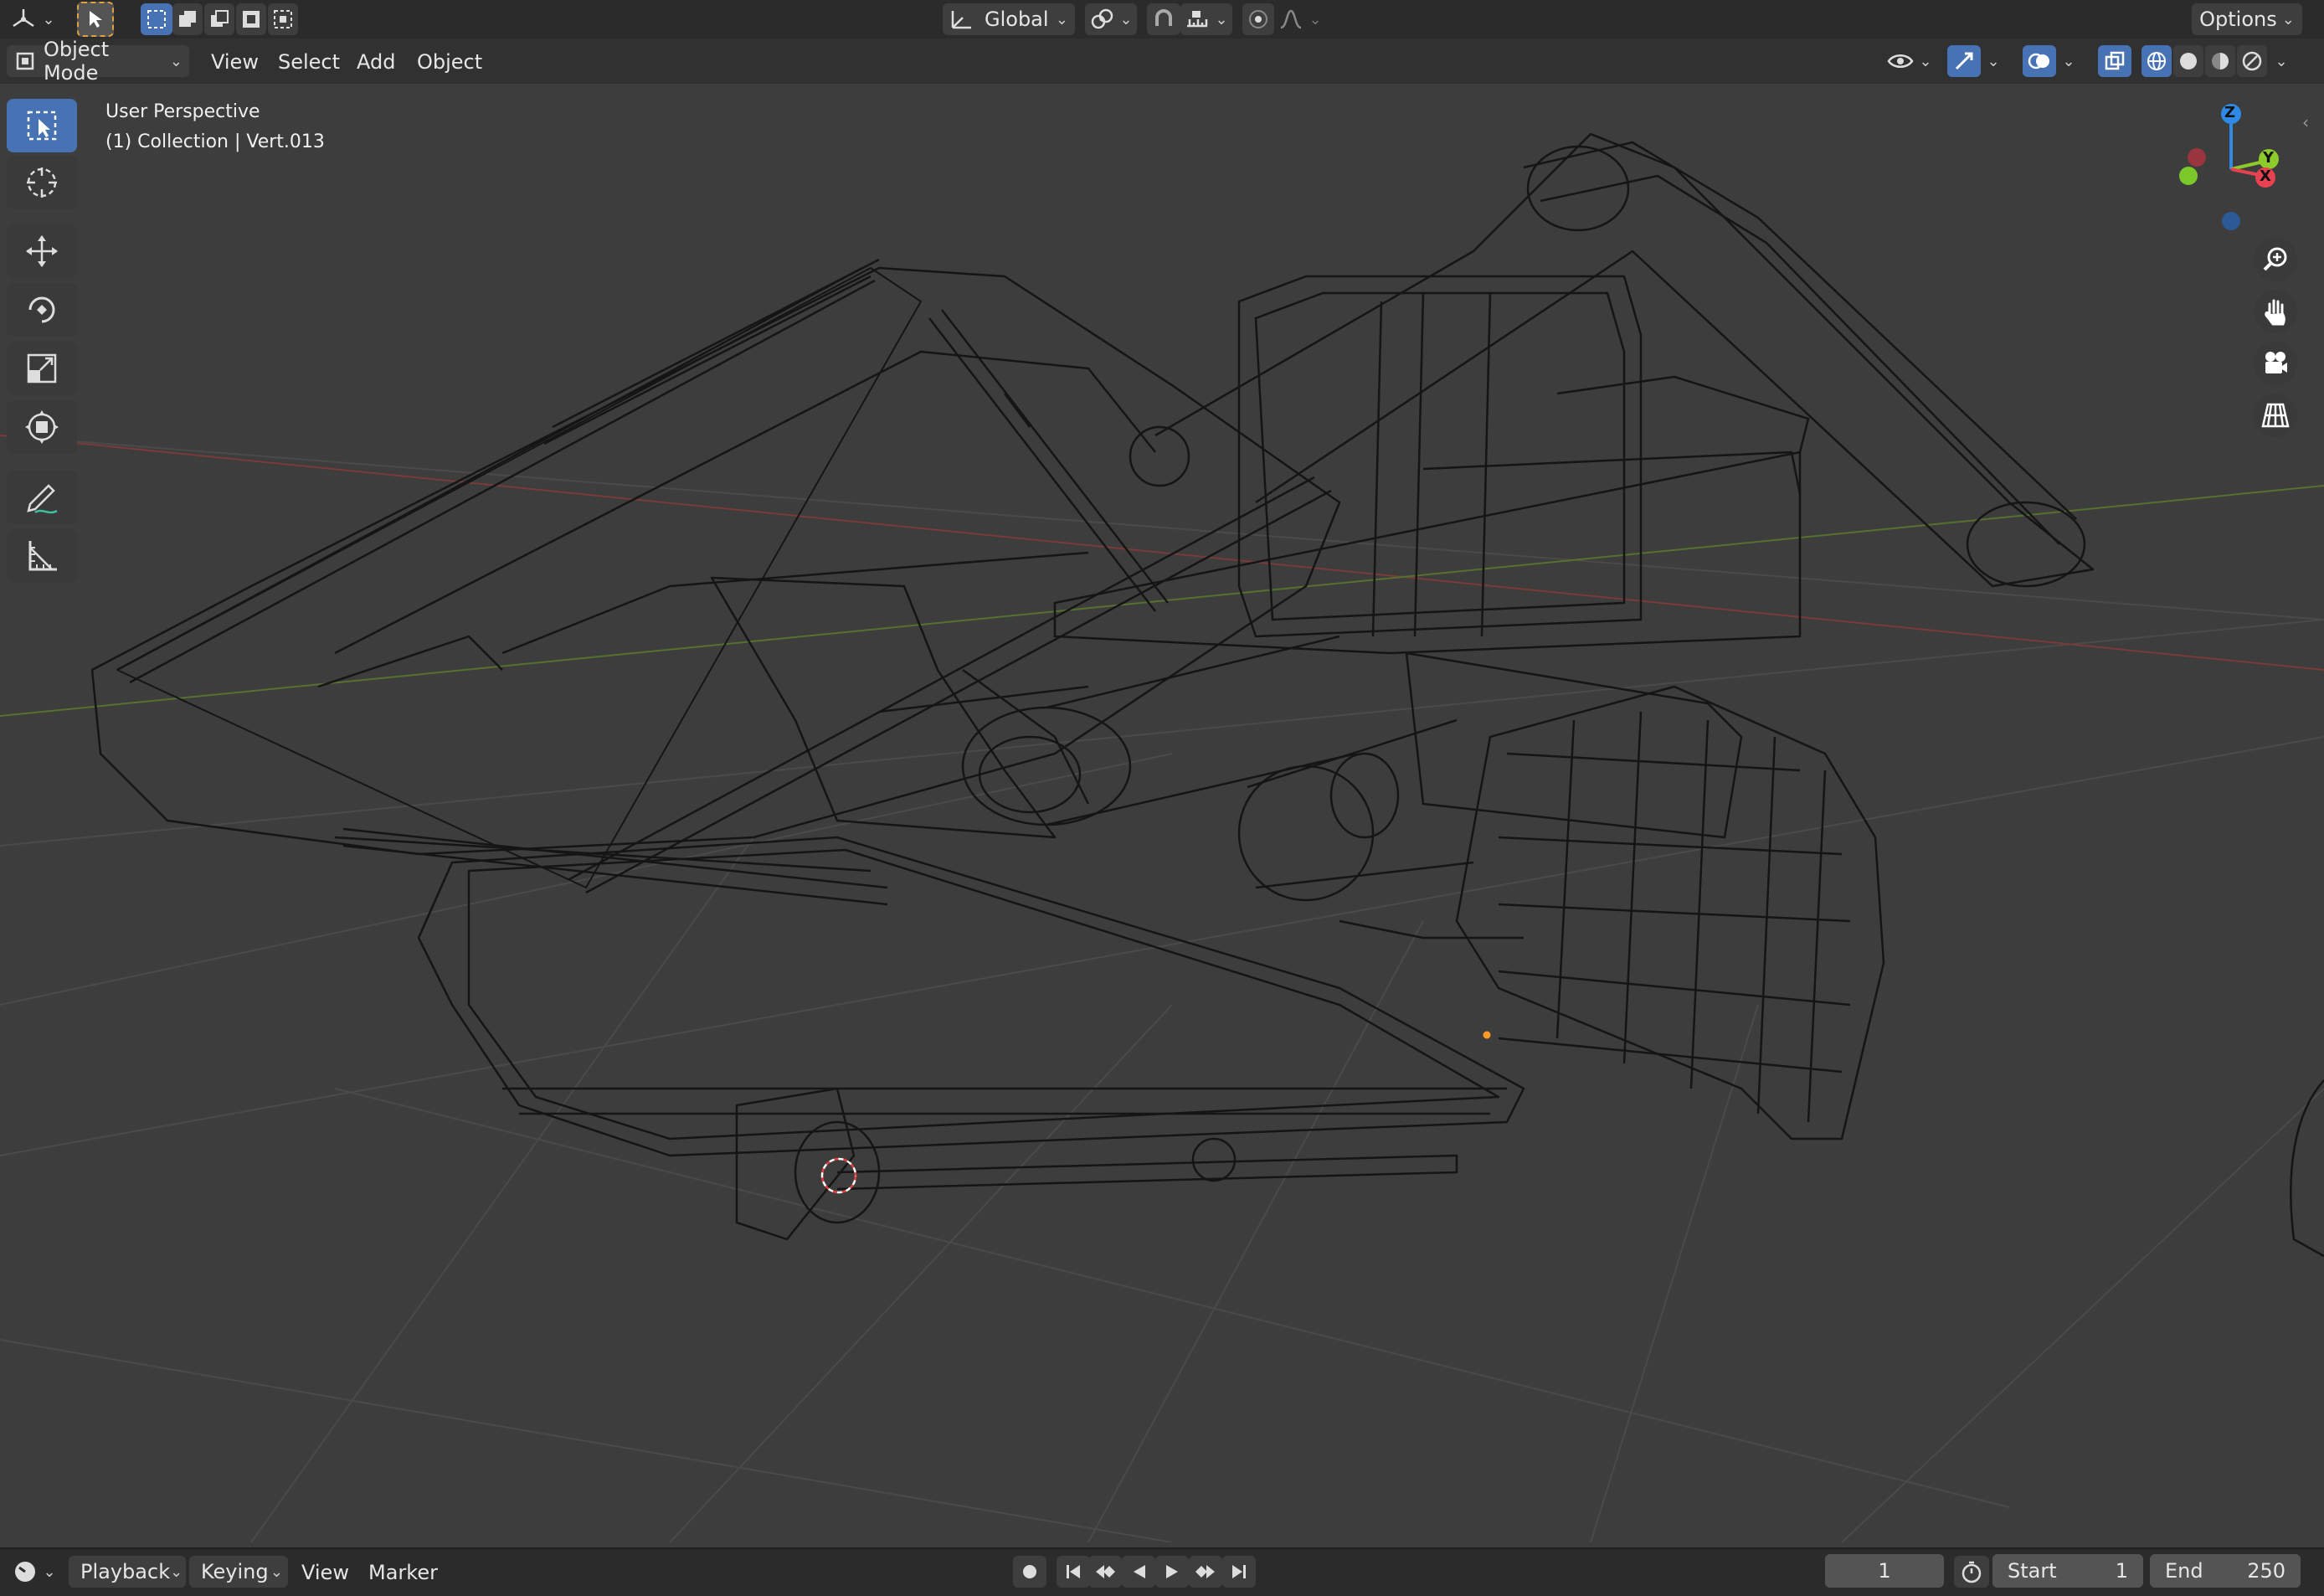 Image resolution: width=2324 pixels, height=1596 pixels. What do you see at coordinates (2305, 122) in the screenshot?
I see `sidebar-toggle-icon: ‹` at bounding box center [2305, 122].